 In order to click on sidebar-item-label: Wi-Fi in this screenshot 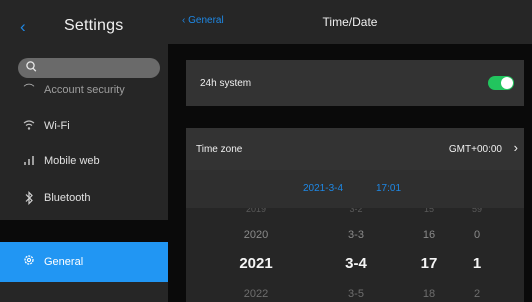, I will do `click(57, 126)`.